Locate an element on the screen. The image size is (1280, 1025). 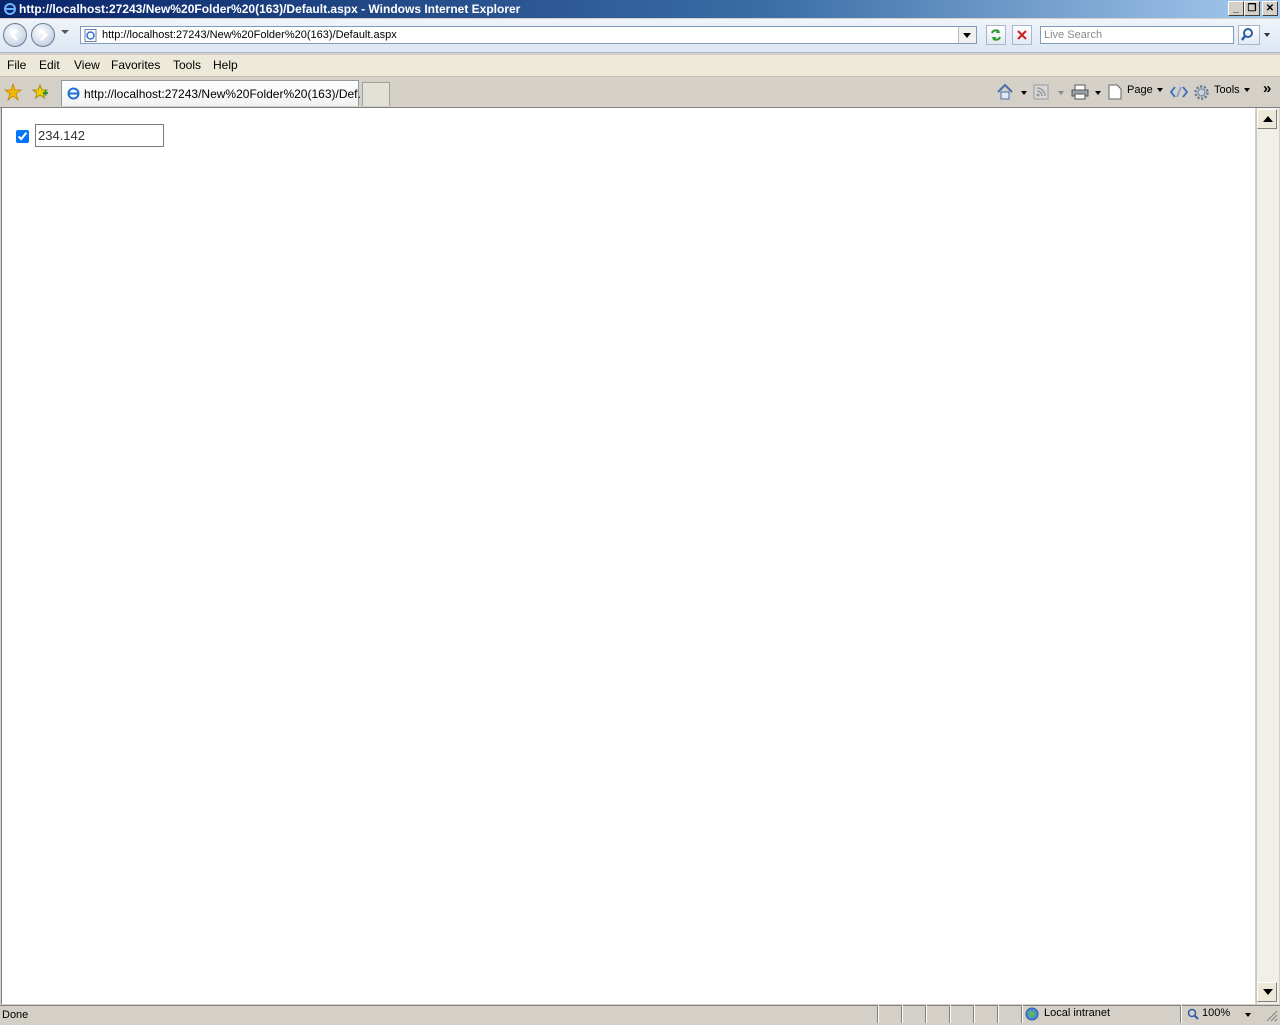
magnifier-icon is located at coordinates (1247, 34).